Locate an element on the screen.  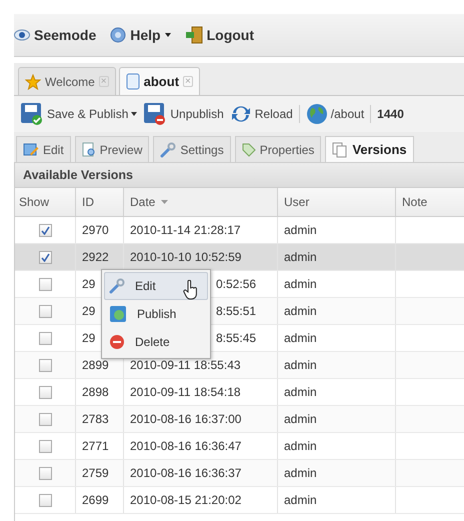
table-row: 2899 2010-09-11 18:55:43 admin is located at coordinates (239, 365).